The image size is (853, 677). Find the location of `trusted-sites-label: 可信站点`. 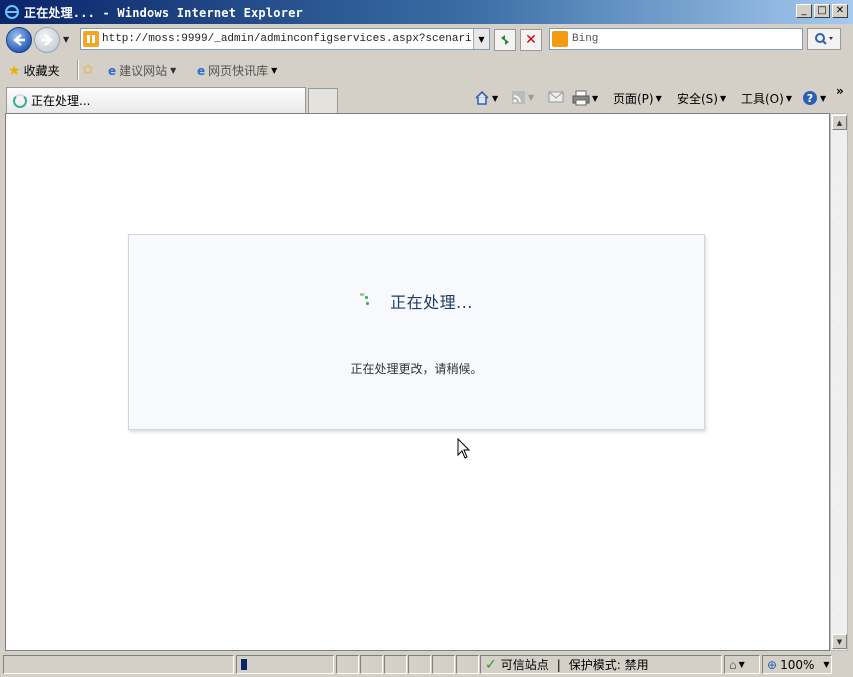

trusted-sites-label: 可信站点 is located at coordinates (524, 665).